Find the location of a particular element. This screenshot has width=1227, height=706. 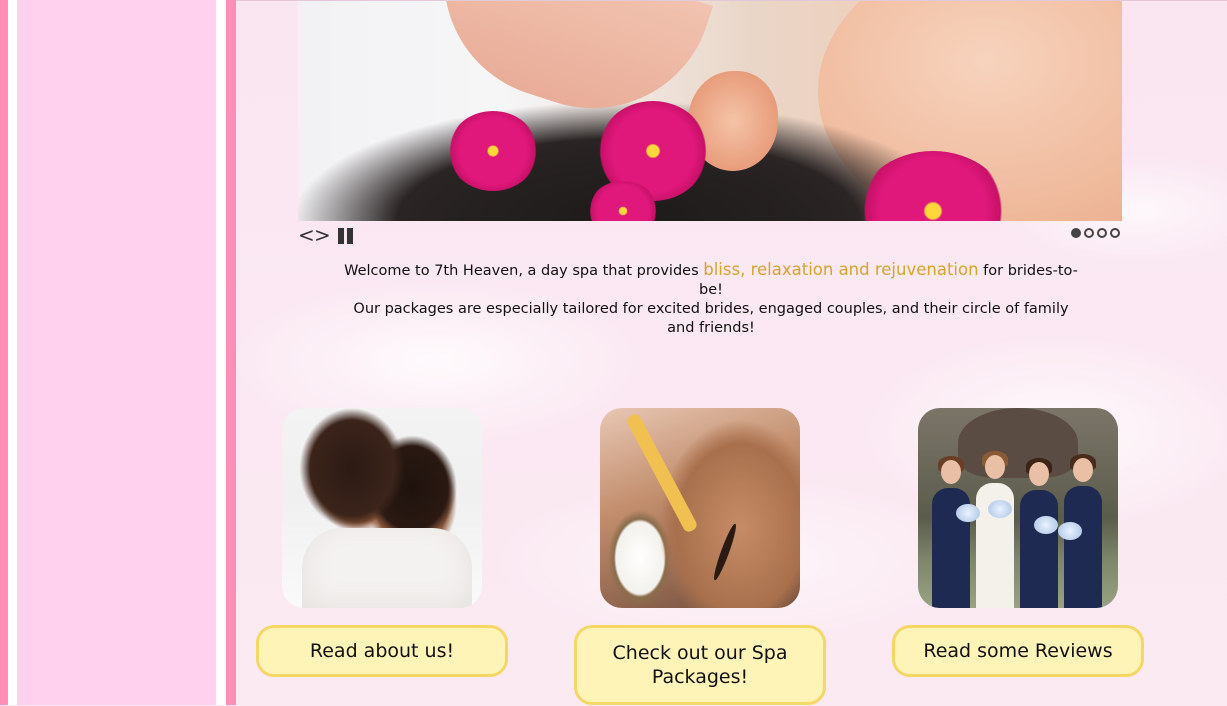

couple-photo is located at coordinates (382, 508).